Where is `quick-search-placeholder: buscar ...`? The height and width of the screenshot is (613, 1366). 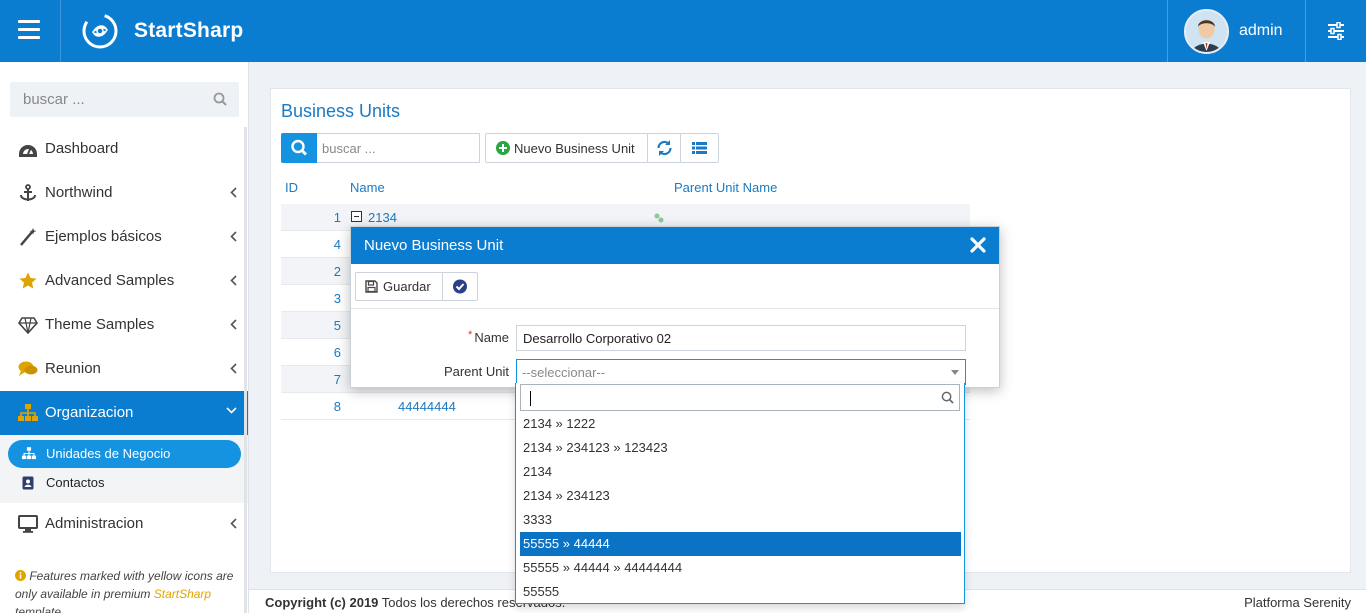
quick-search-placeholder: buscar ... is located at coordinates (349, 148).